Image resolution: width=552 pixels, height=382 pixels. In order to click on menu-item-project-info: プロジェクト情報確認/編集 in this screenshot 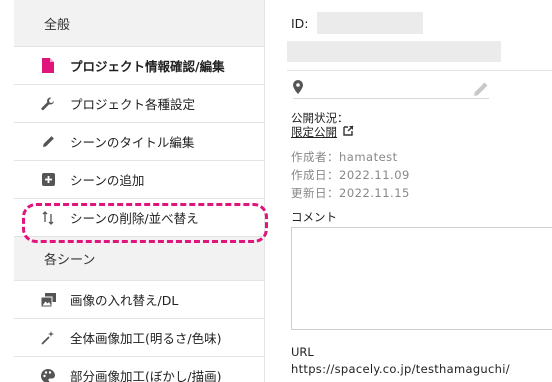, I will do `click(139, 66)`.